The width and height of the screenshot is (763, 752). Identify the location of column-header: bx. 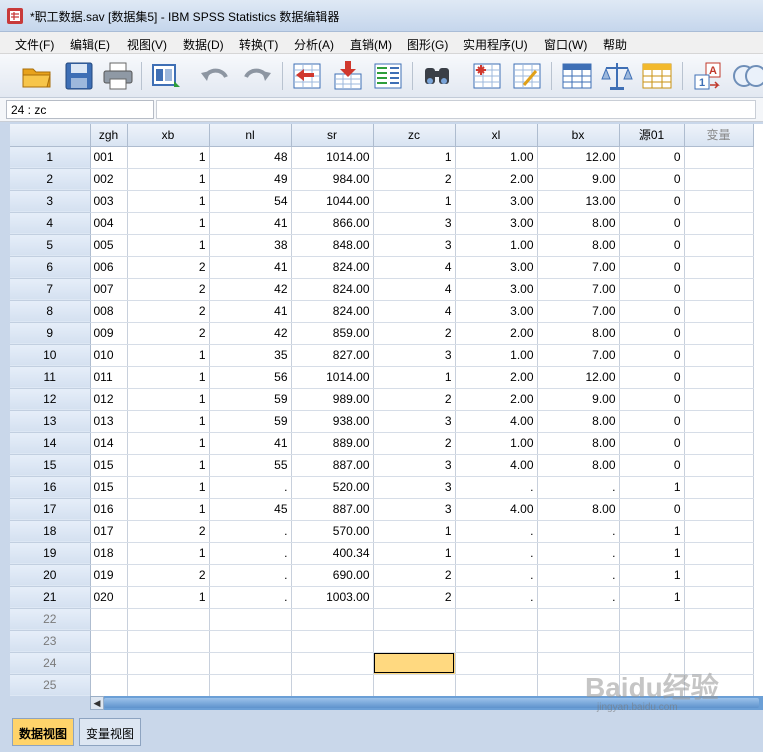
(578, 135).